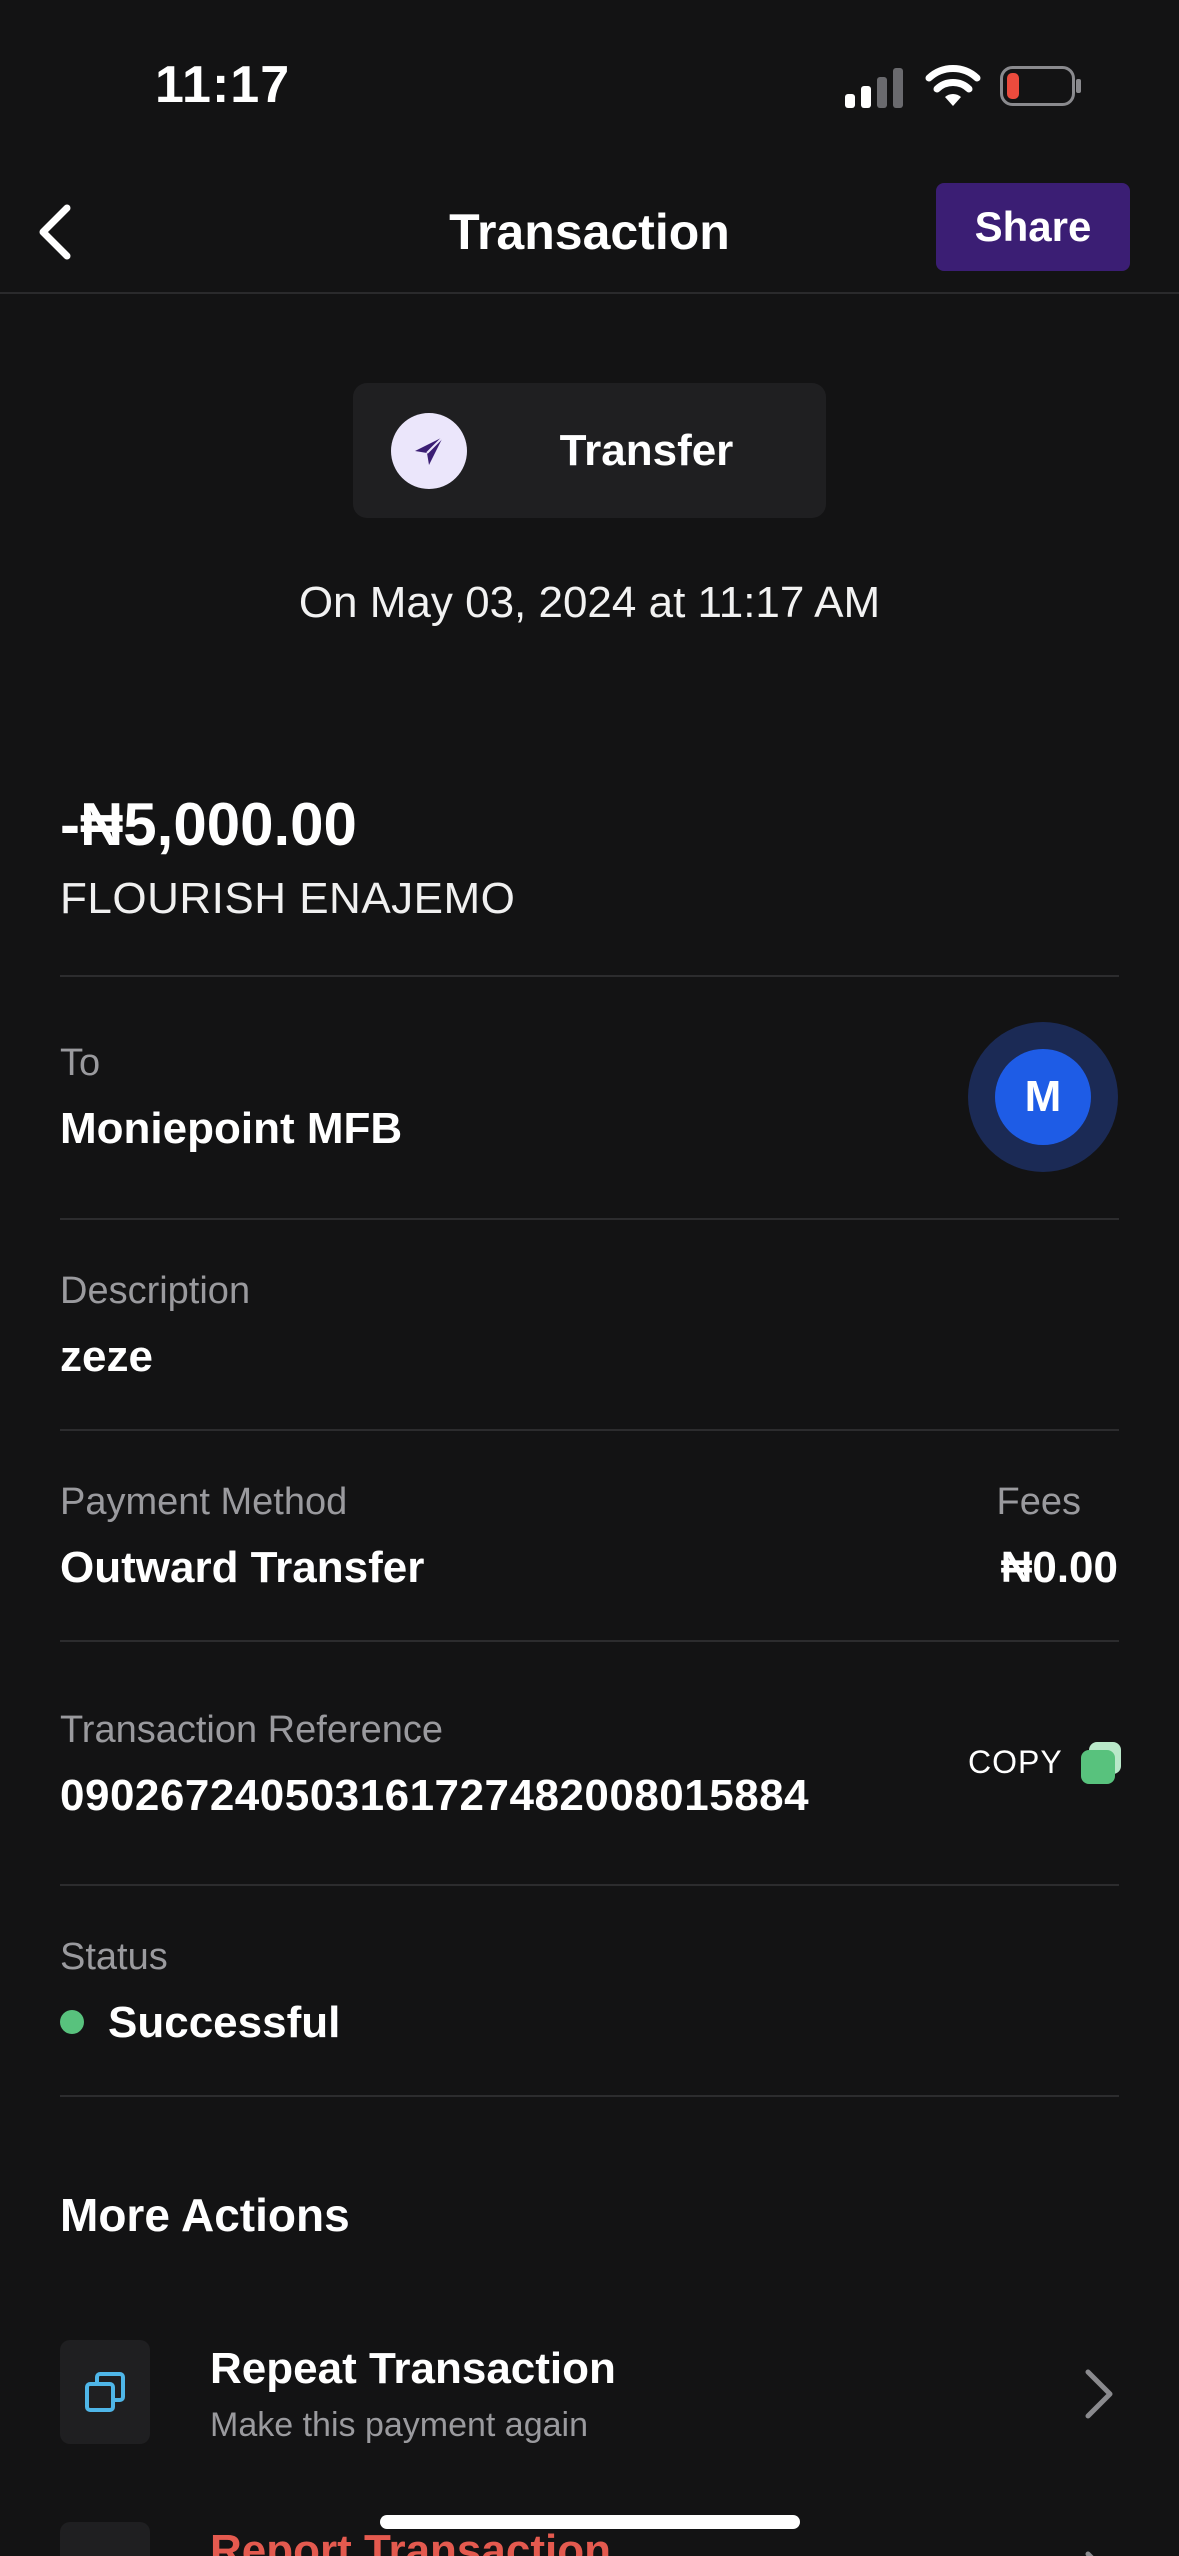  What do you see at coordinates (1038, 1502) in the screenshot?
I see `fees-label: Fees` at bounding box center [1038, 1502].